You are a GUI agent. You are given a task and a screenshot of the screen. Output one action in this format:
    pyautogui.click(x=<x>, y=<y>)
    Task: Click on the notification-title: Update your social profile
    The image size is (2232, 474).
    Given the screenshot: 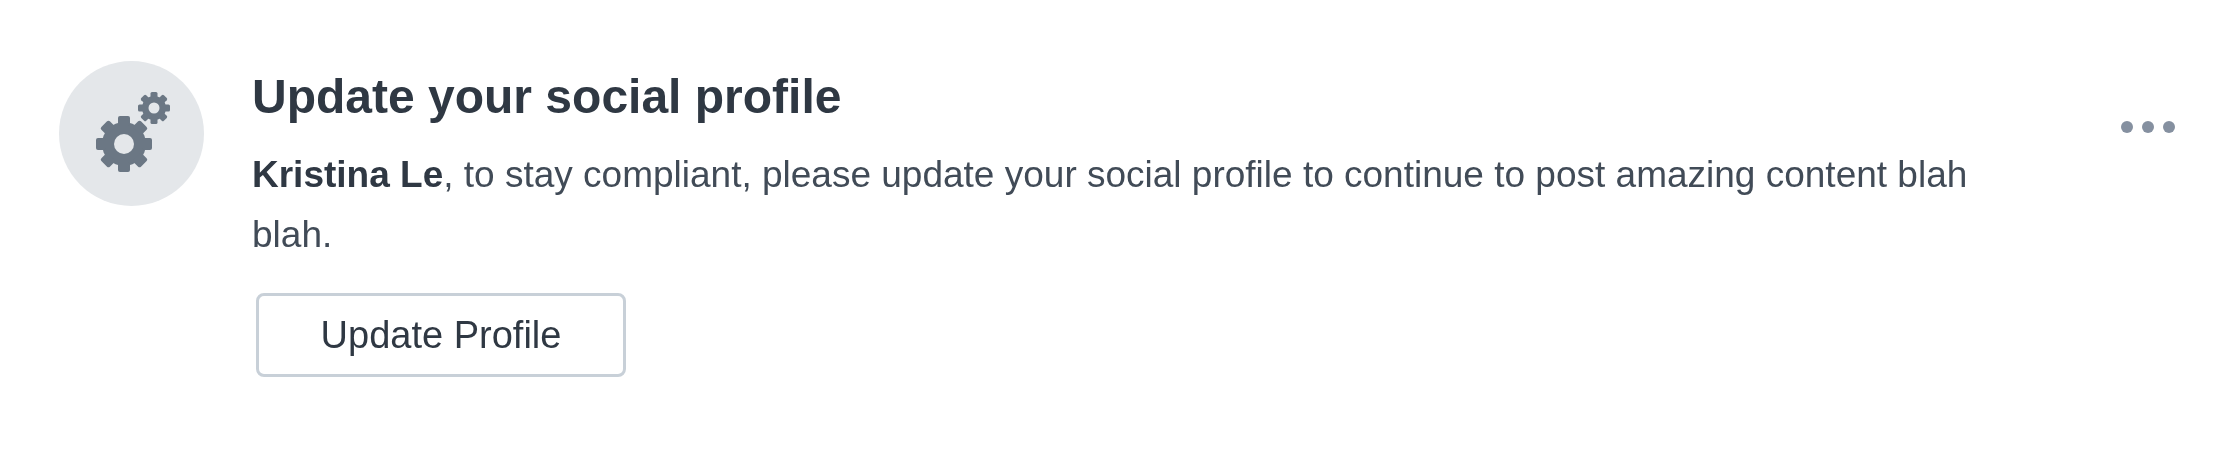 What is the action you would take?
    pyautogui.click(x=547, y=97)
    